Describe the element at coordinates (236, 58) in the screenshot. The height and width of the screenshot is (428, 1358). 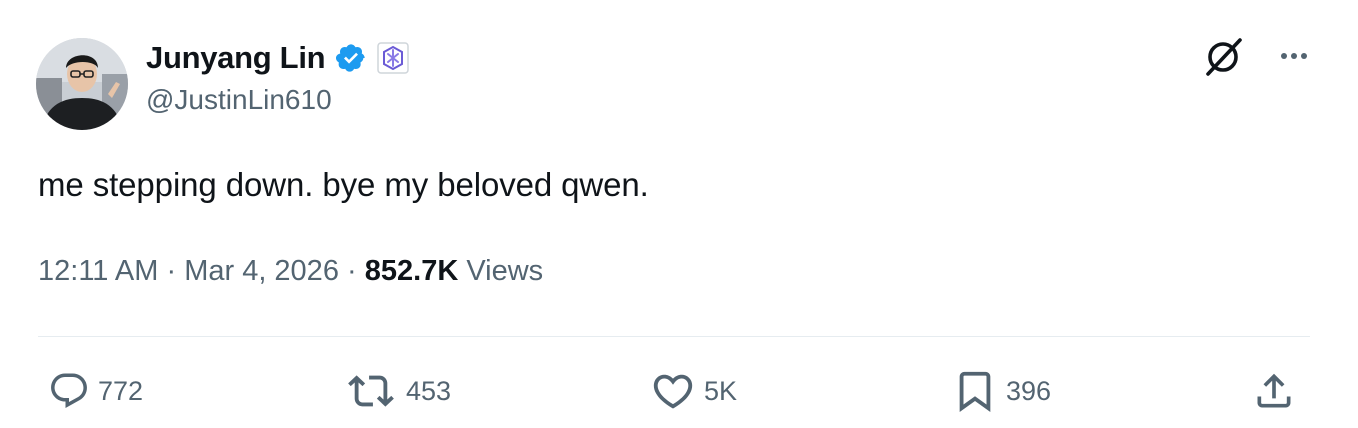
I see `author-display-name: Junyang Lin` at that location.